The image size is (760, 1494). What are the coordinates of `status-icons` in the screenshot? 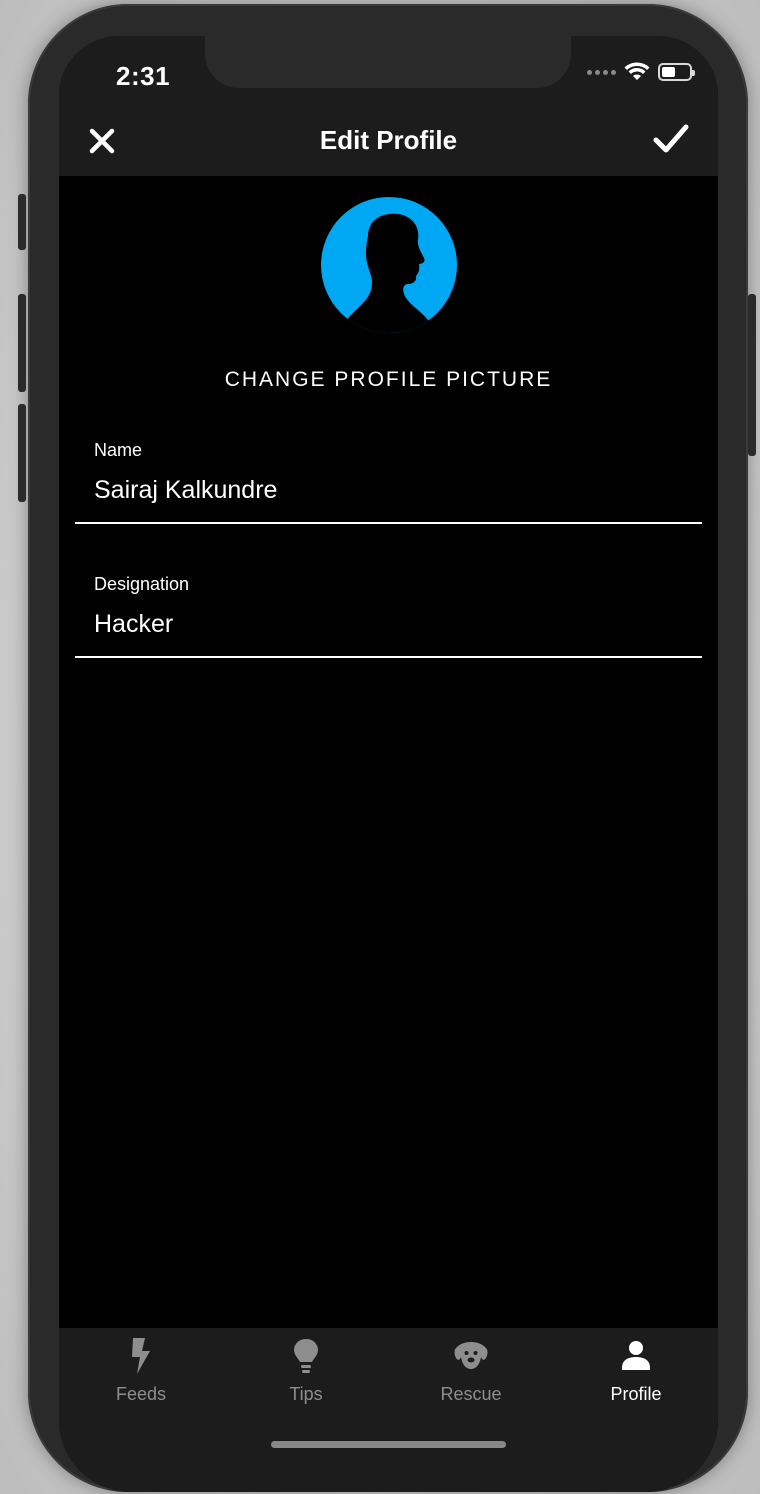 It's located at (641, 72).